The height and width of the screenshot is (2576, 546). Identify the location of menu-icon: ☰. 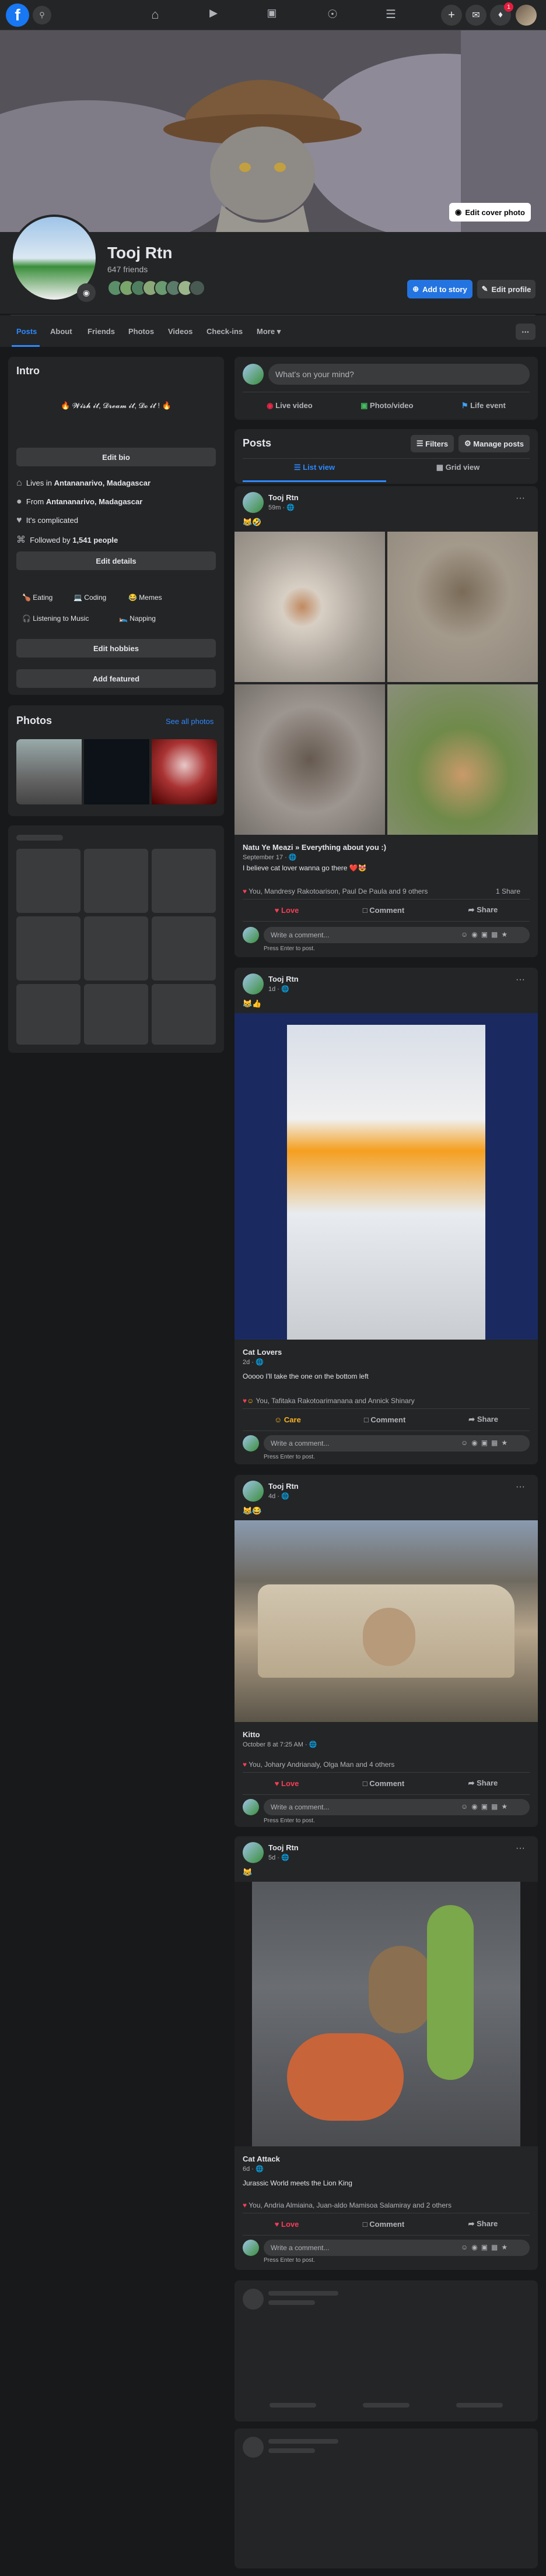
(391, 15).